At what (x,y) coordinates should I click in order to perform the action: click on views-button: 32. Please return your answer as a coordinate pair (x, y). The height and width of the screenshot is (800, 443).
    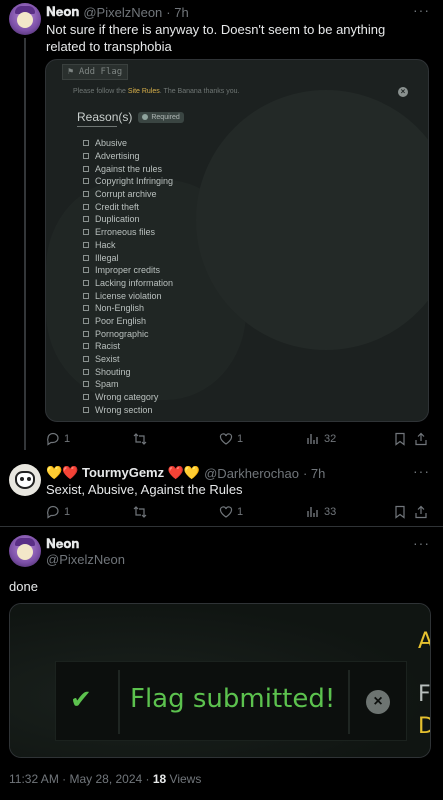
    Looking at the image, I should click on (321, 439).